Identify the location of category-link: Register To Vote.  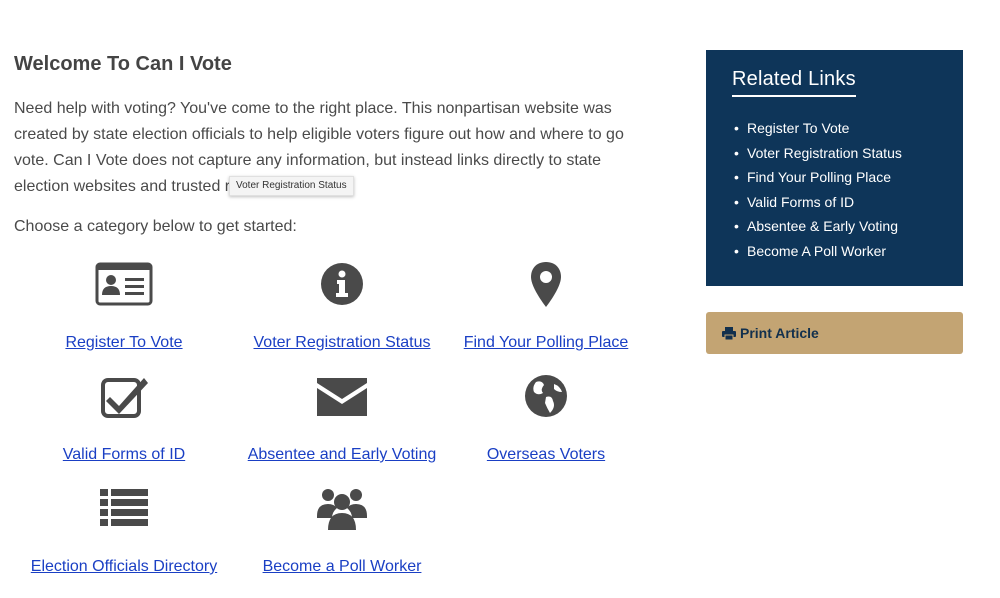
(123, 343).